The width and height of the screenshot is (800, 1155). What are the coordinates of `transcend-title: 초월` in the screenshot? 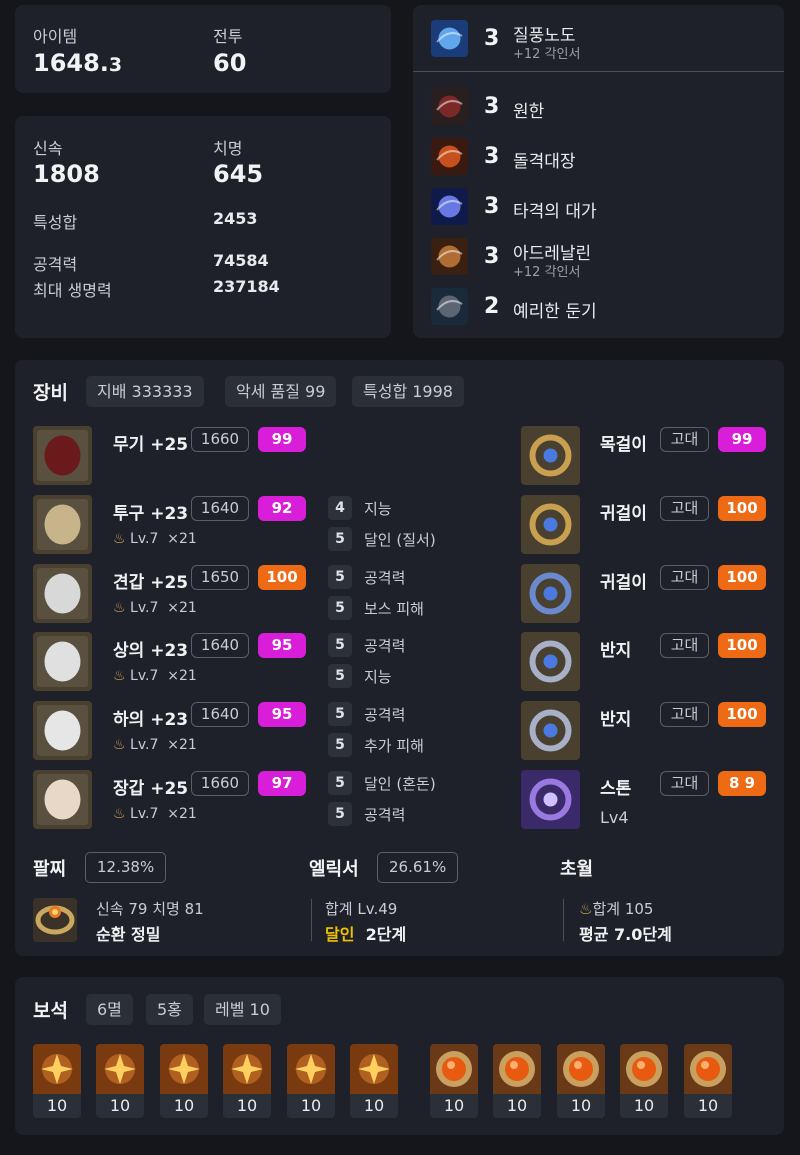 It's located at (577, 869).